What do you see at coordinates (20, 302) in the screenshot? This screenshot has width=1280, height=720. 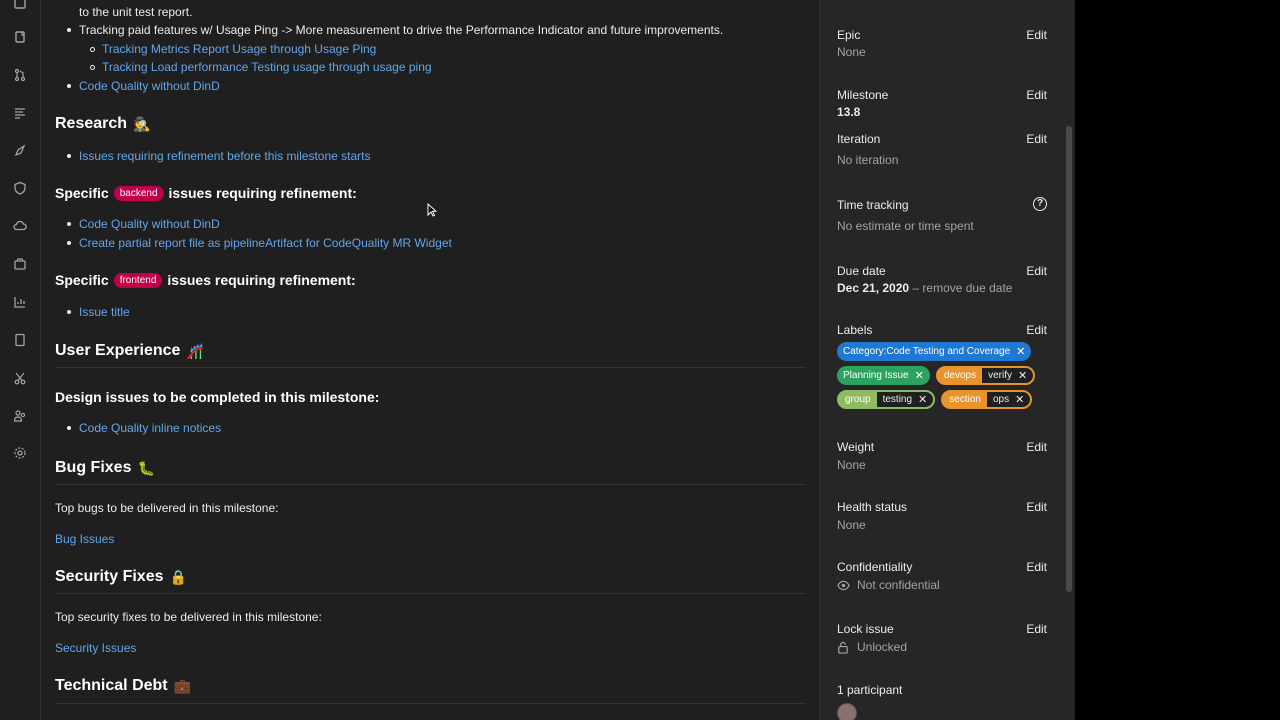 I see `analytics-icon` at bounding box center [20, 302].